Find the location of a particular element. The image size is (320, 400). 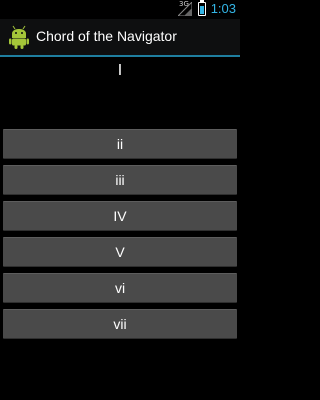

chord-button-IV: IV is located at coordinates (120, 216).